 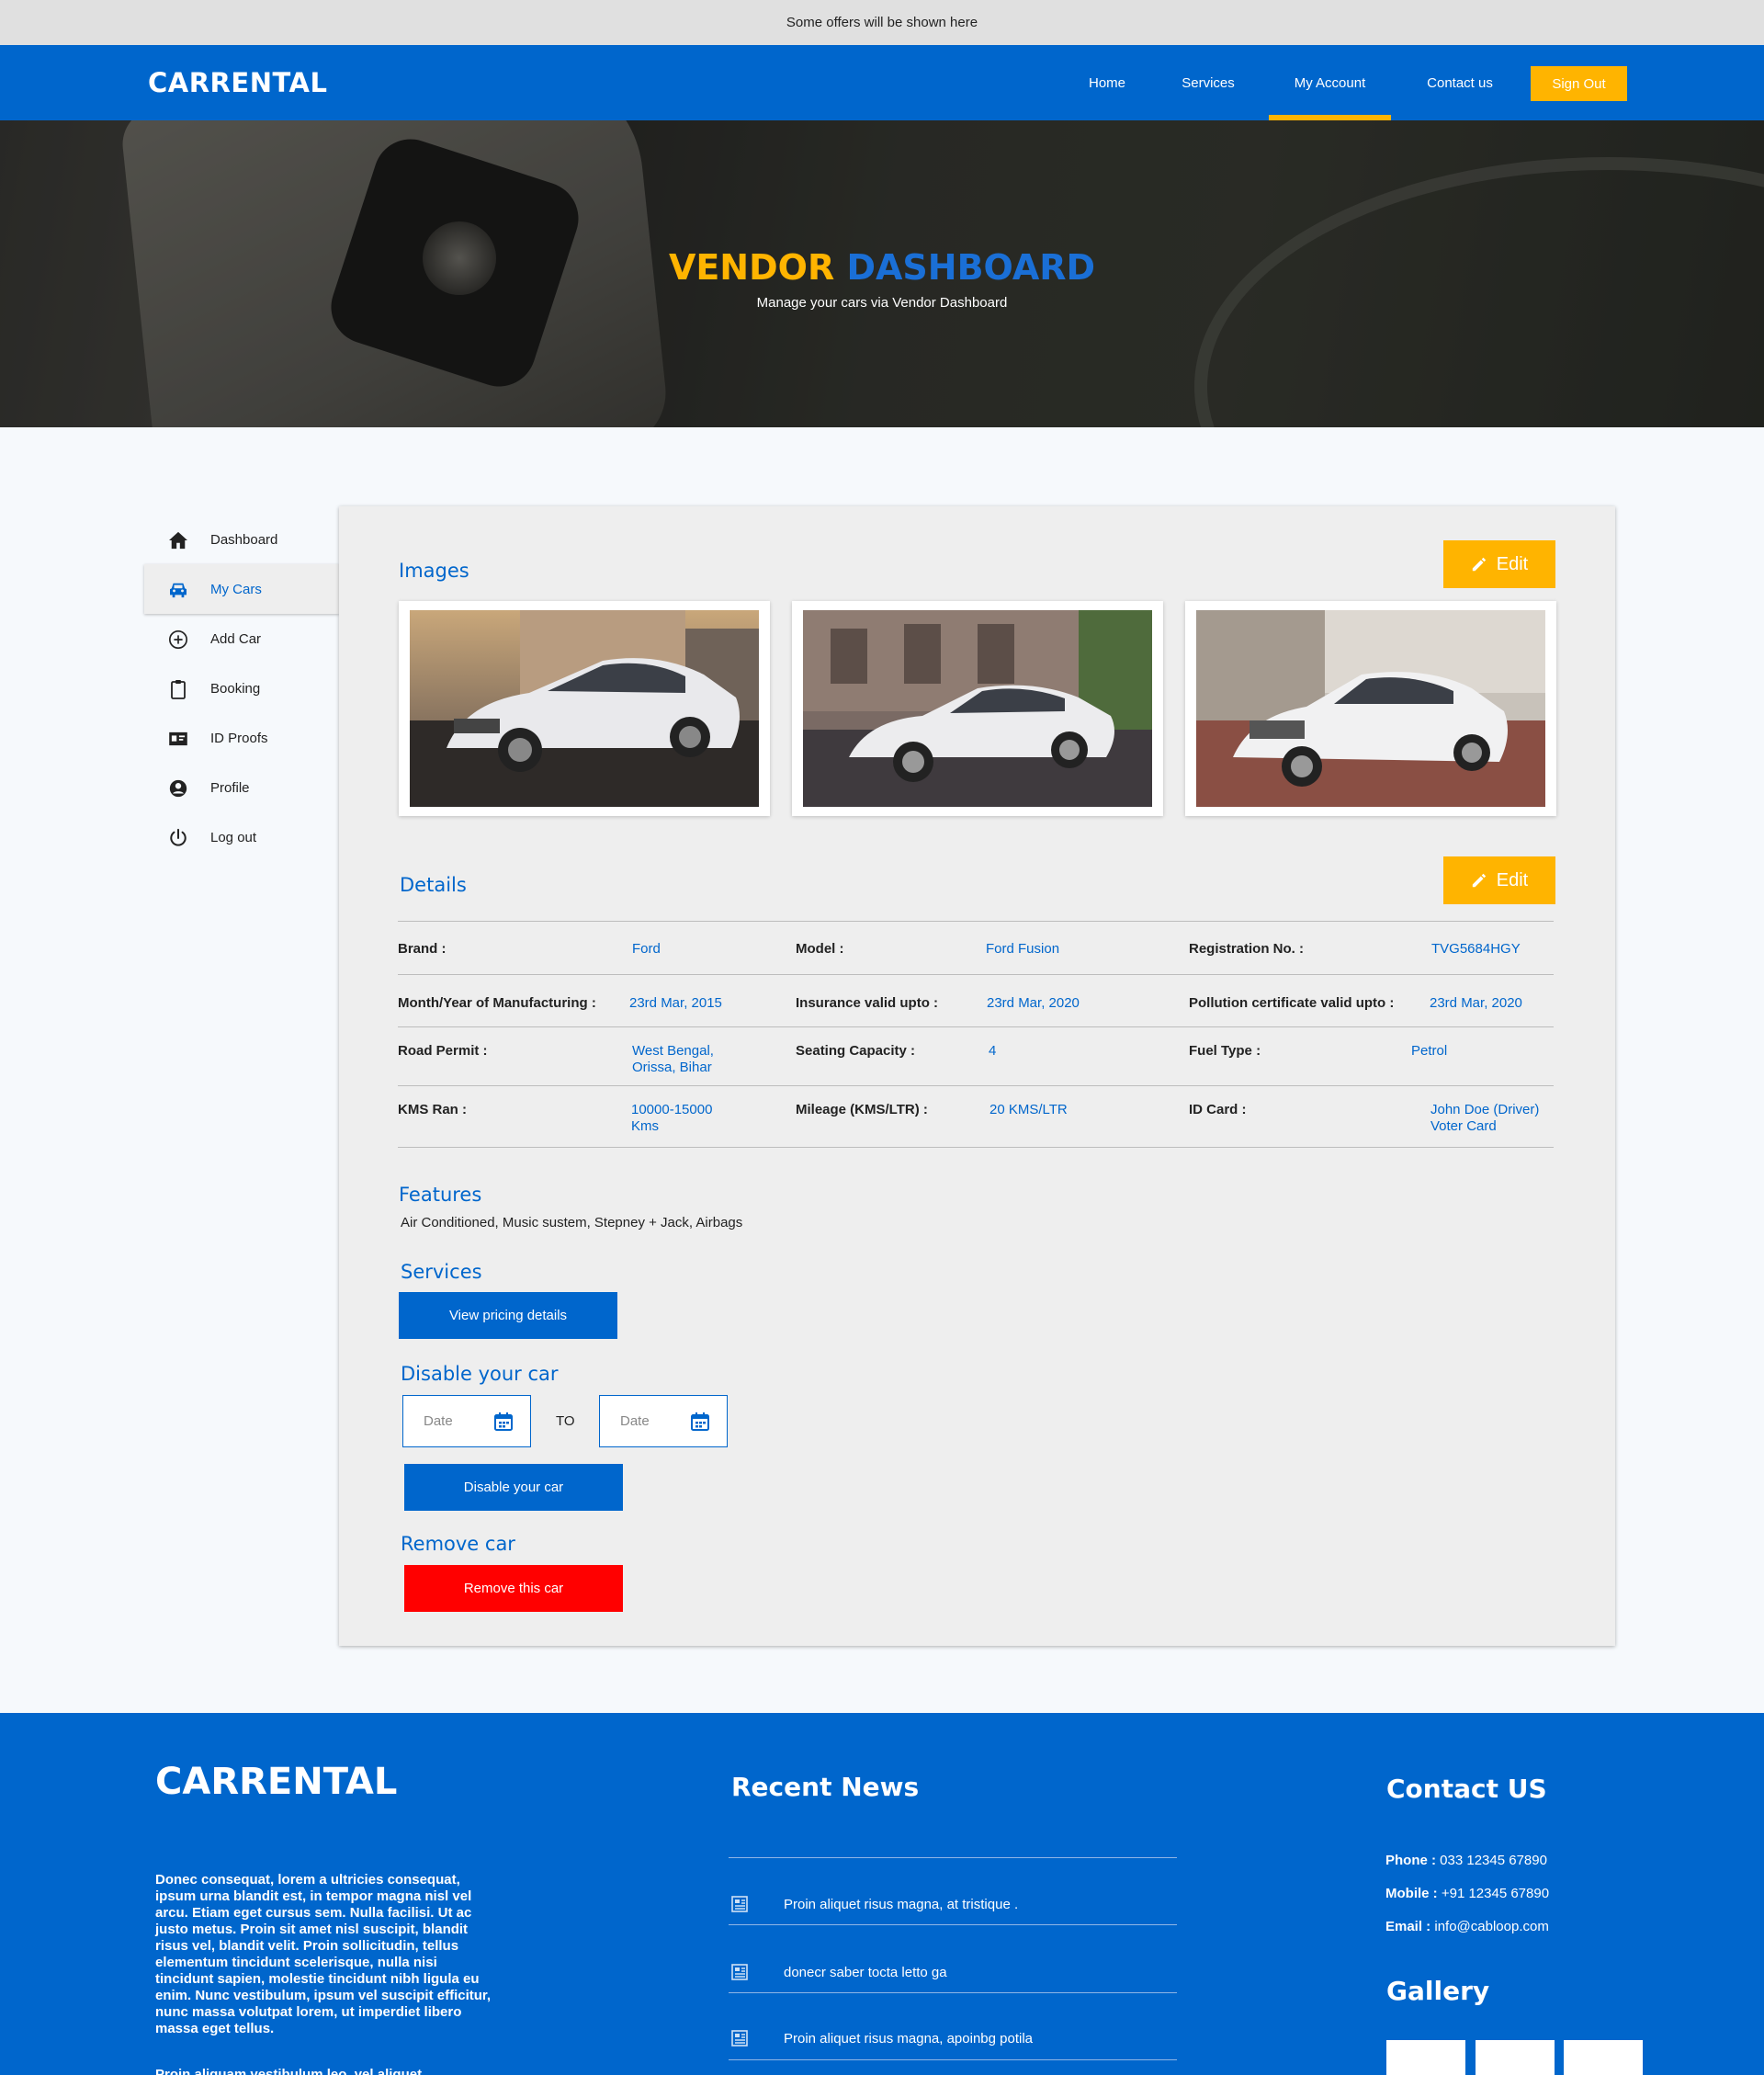 I want to click on disable-from-date-input: Date, so click(x=467, y=1421).